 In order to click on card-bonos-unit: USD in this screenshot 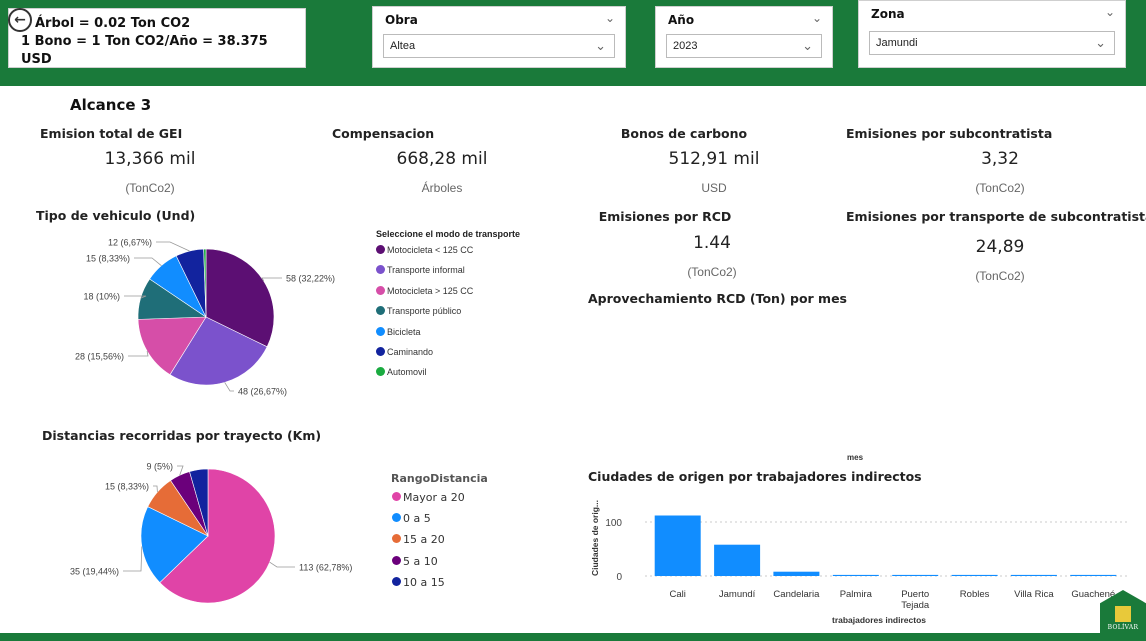, I will do `click(714, 188)`.